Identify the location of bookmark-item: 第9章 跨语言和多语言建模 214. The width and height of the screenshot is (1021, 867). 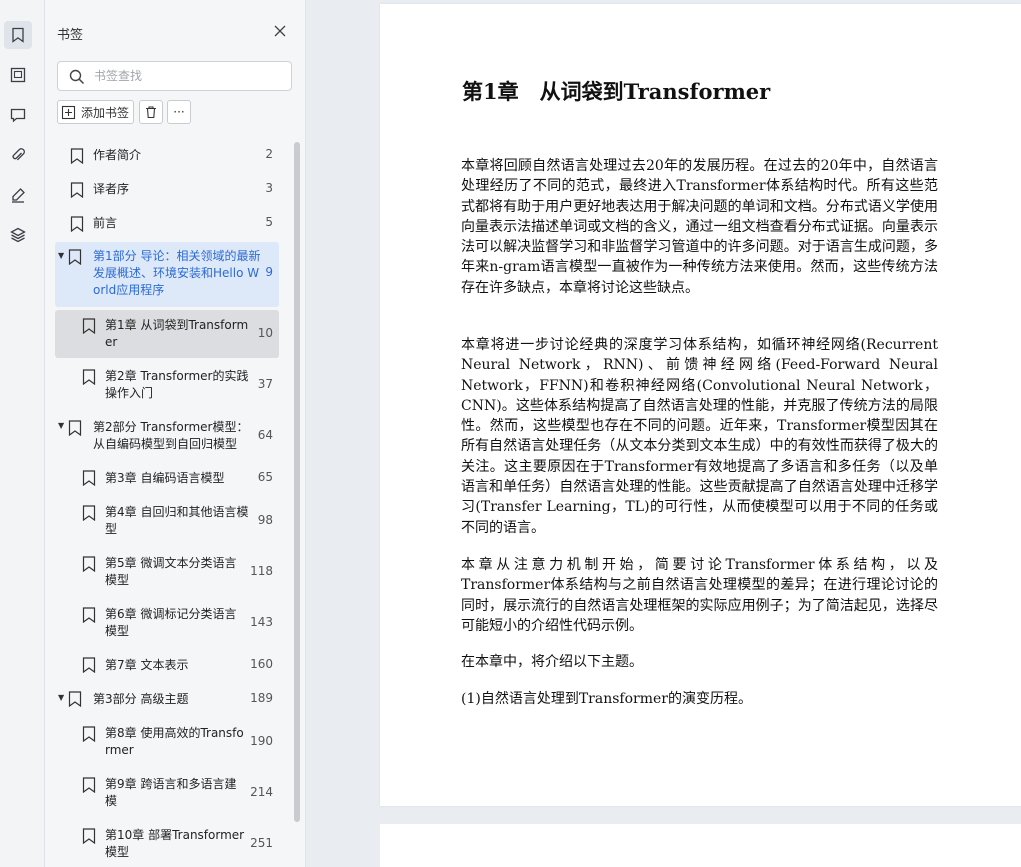
(167, 793).